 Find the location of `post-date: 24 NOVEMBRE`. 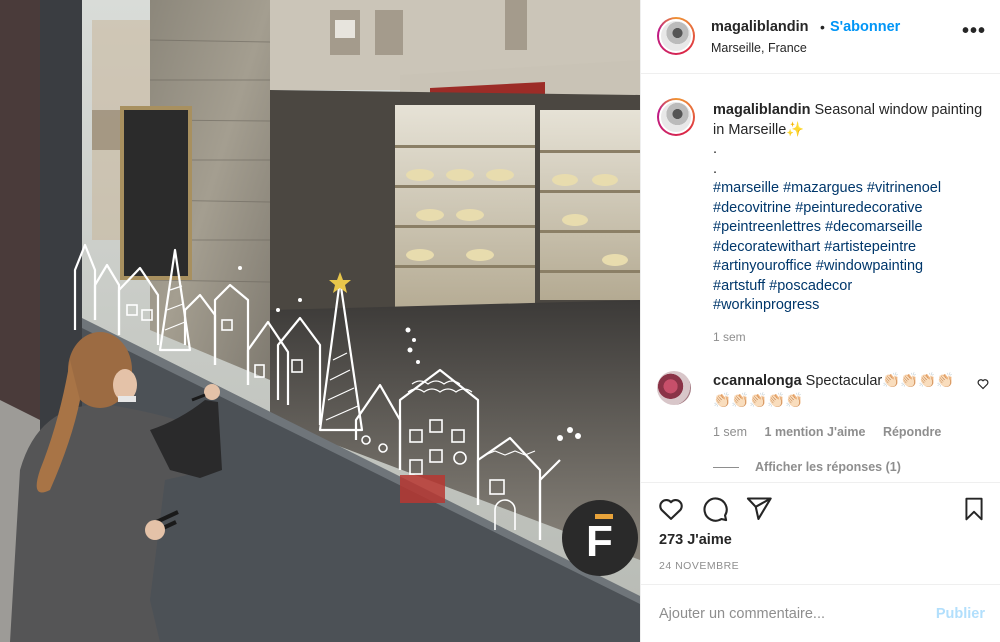

post-date: 24 NOVEMBRE is located at coordinates (699, 566).